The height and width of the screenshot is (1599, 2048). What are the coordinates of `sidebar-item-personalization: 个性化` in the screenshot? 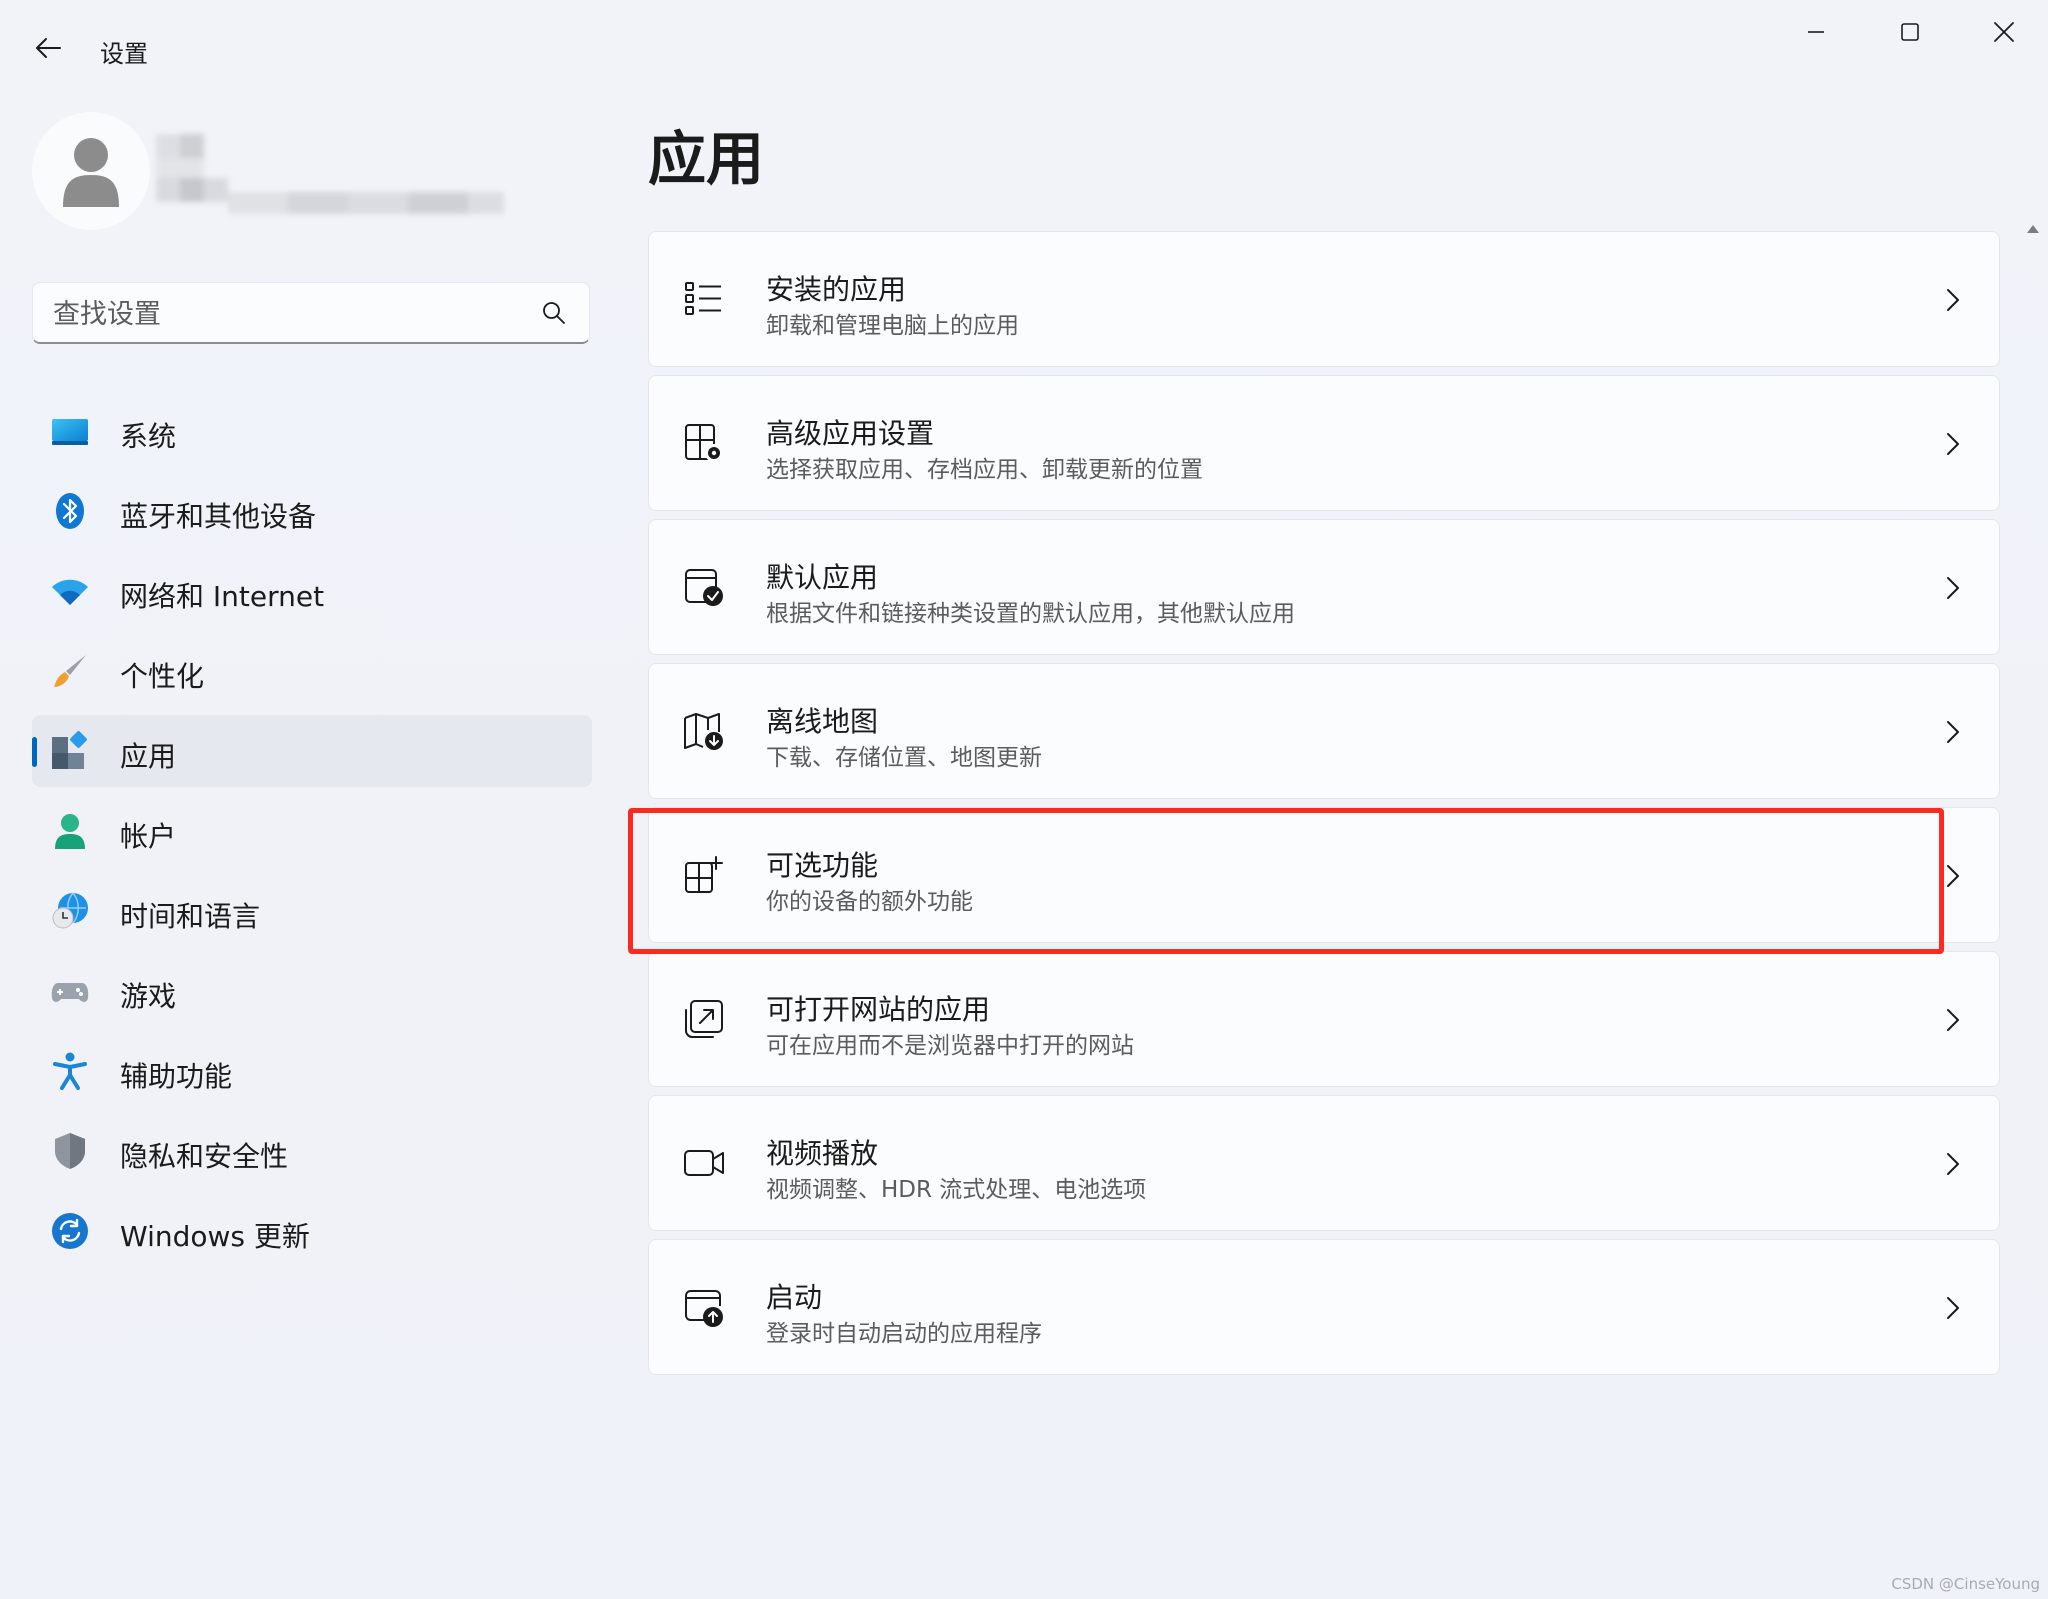 It's located at (312, 671).